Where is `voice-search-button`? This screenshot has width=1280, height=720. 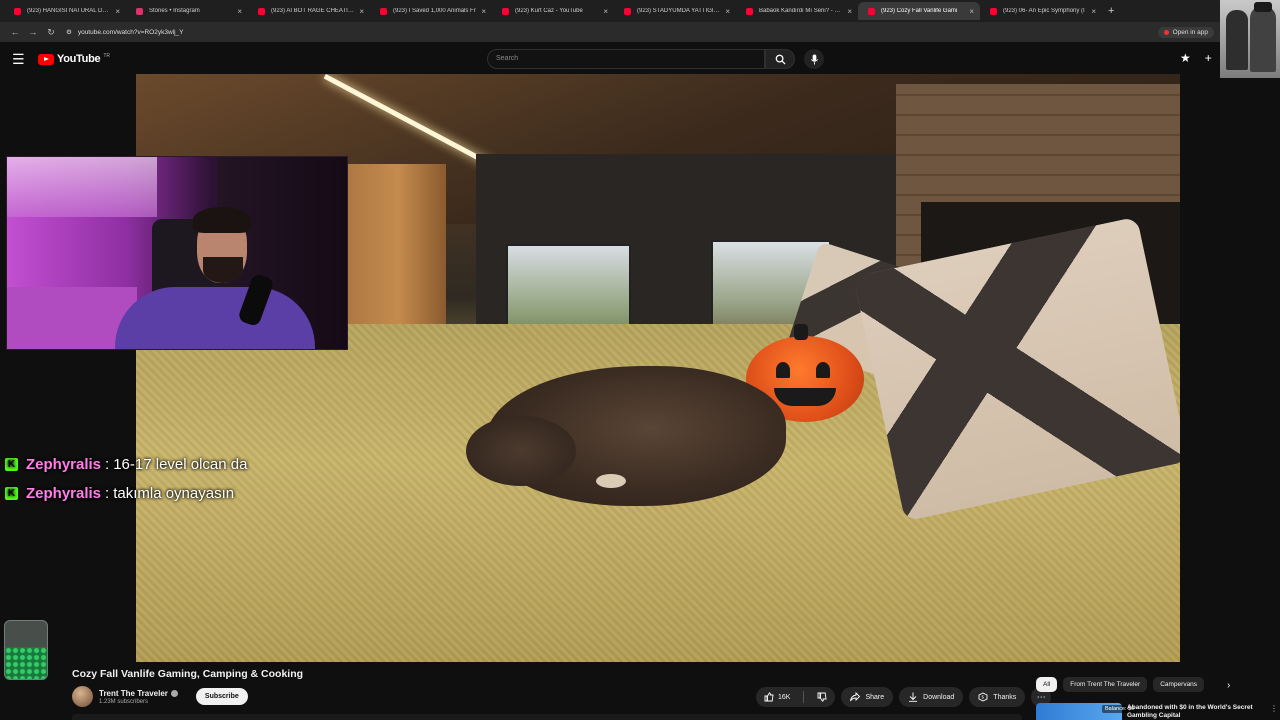
voice-search-button is located at coordinates (814, 59).